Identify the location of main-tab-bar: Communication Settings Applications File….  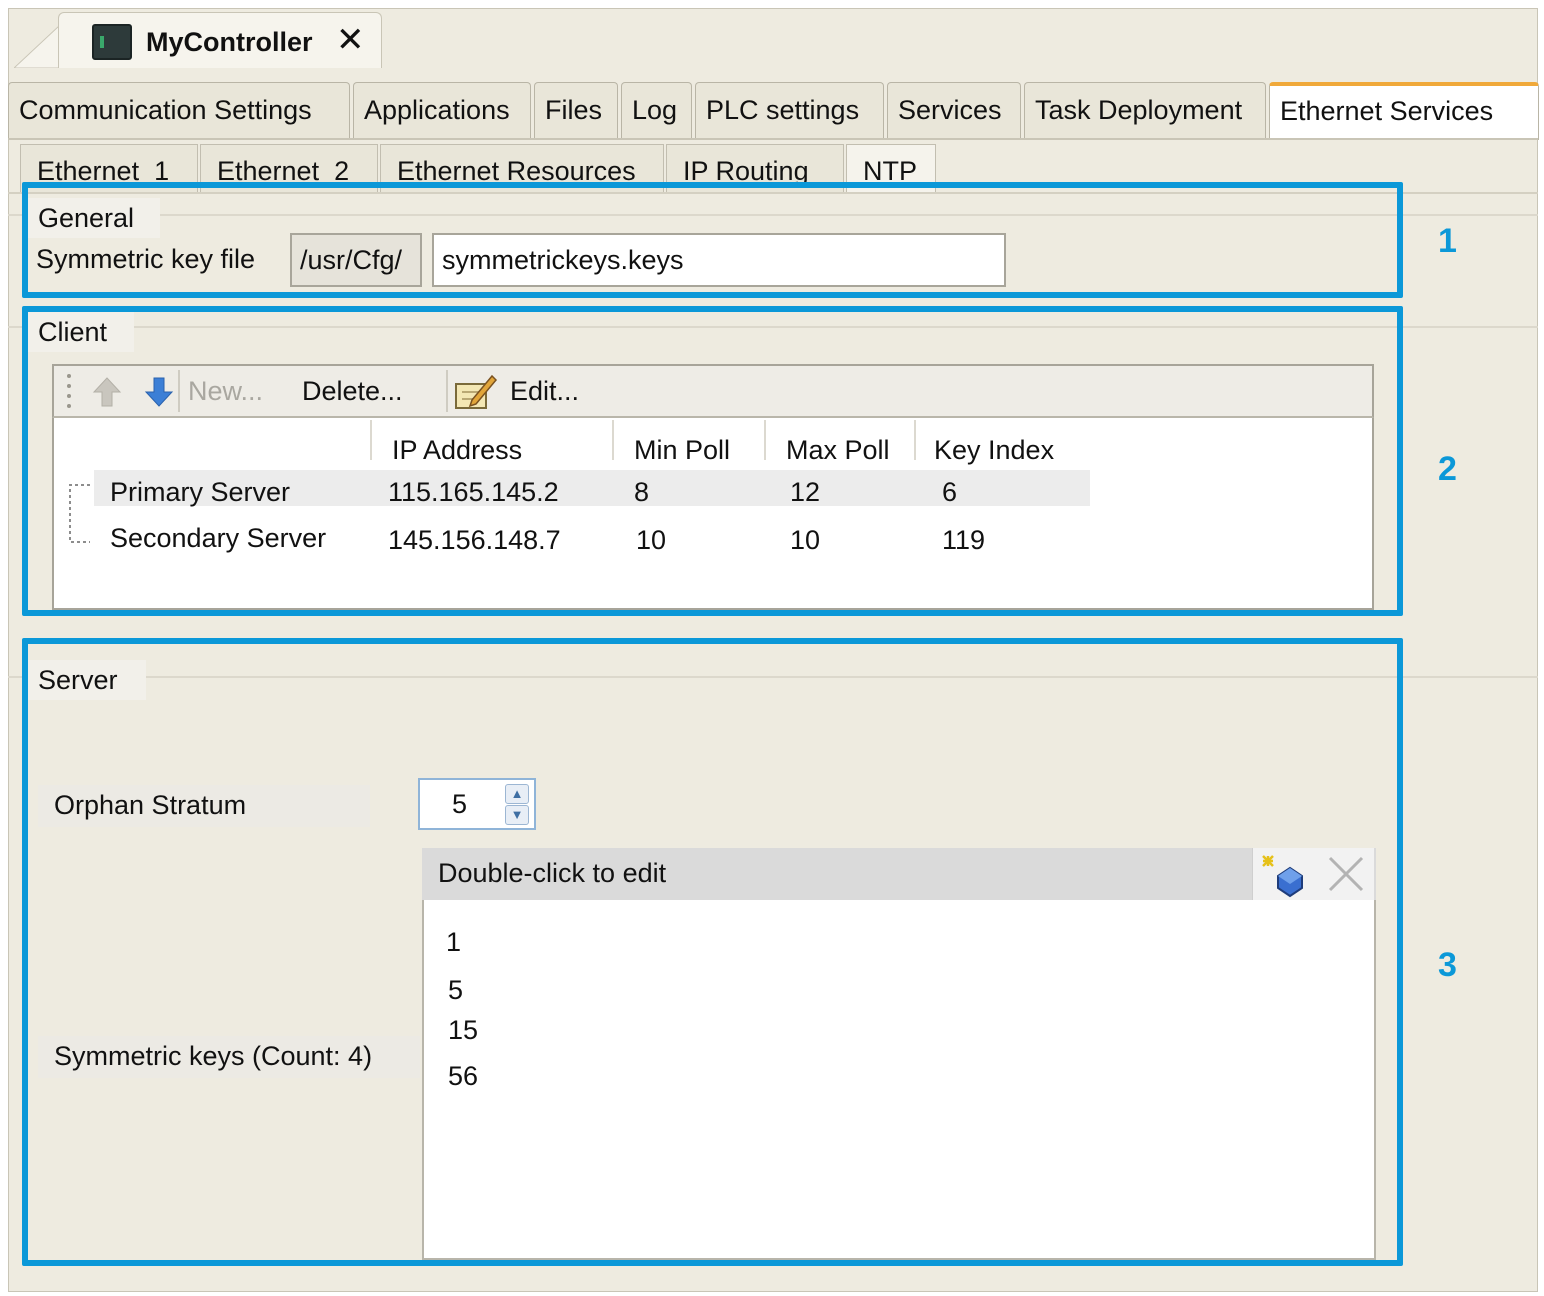
(775, 111).